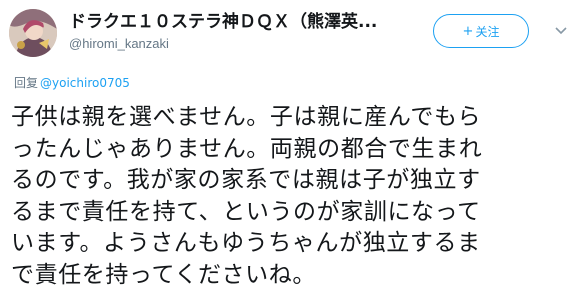 The height and width of the screenshot is (300, 583). I want to click on tweet-text-line: います。ようさんもゆうちゃんが独立するま, so click(246, 243).